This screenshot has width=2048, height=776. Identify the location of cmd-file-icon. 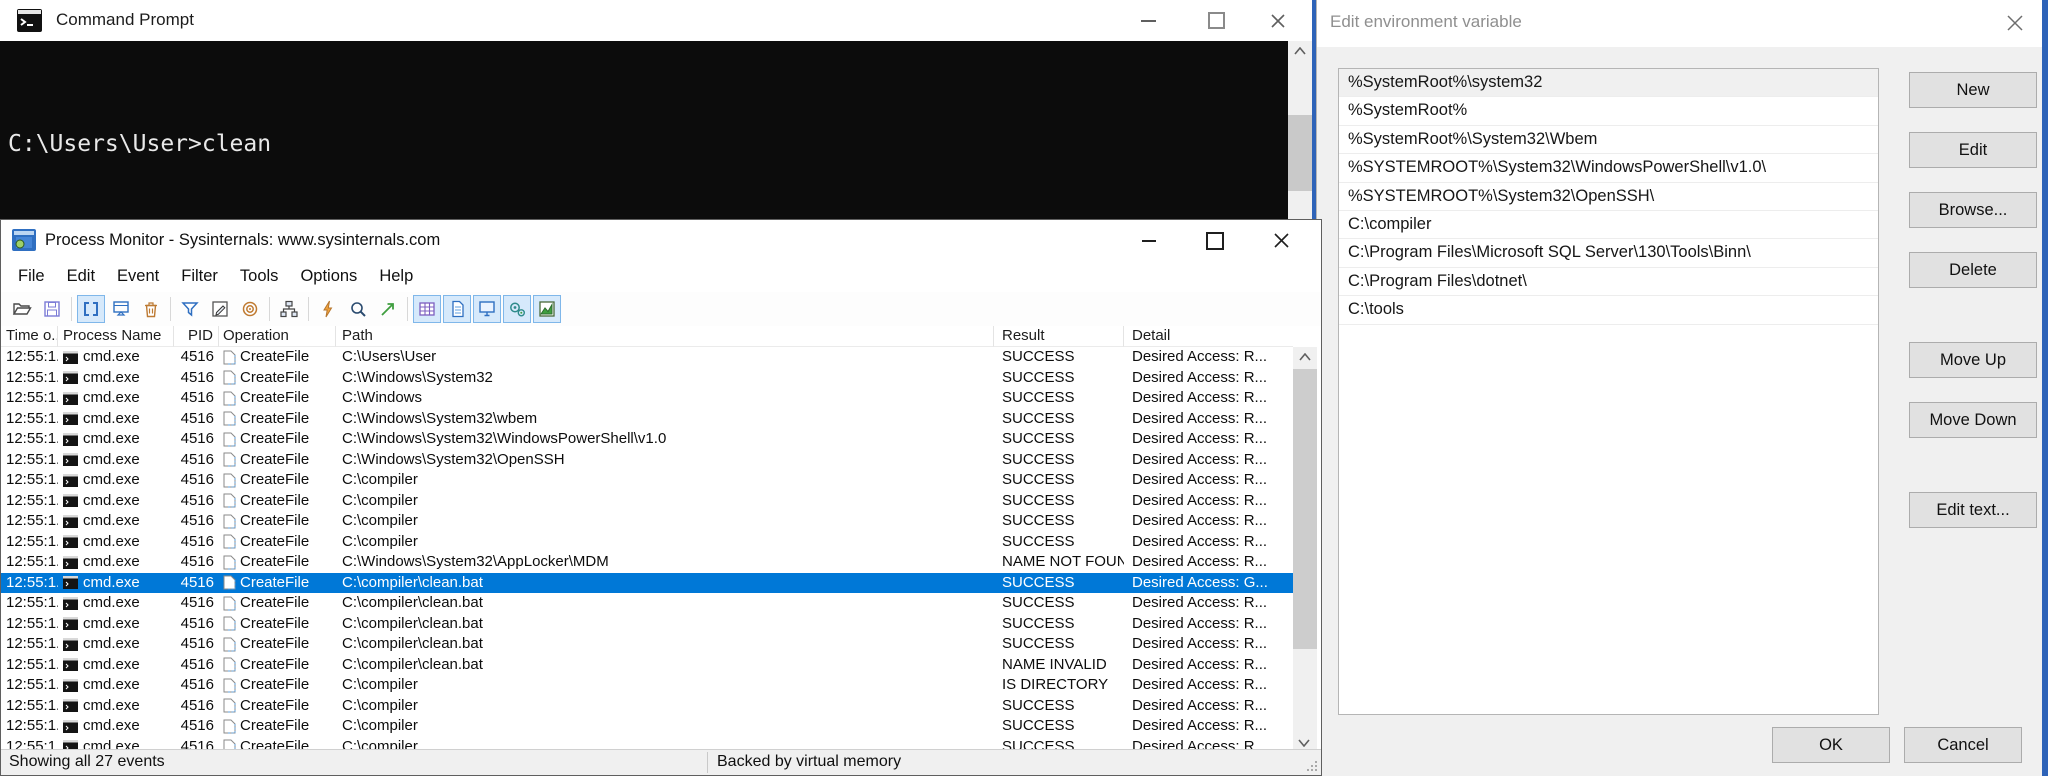
(70, 419).